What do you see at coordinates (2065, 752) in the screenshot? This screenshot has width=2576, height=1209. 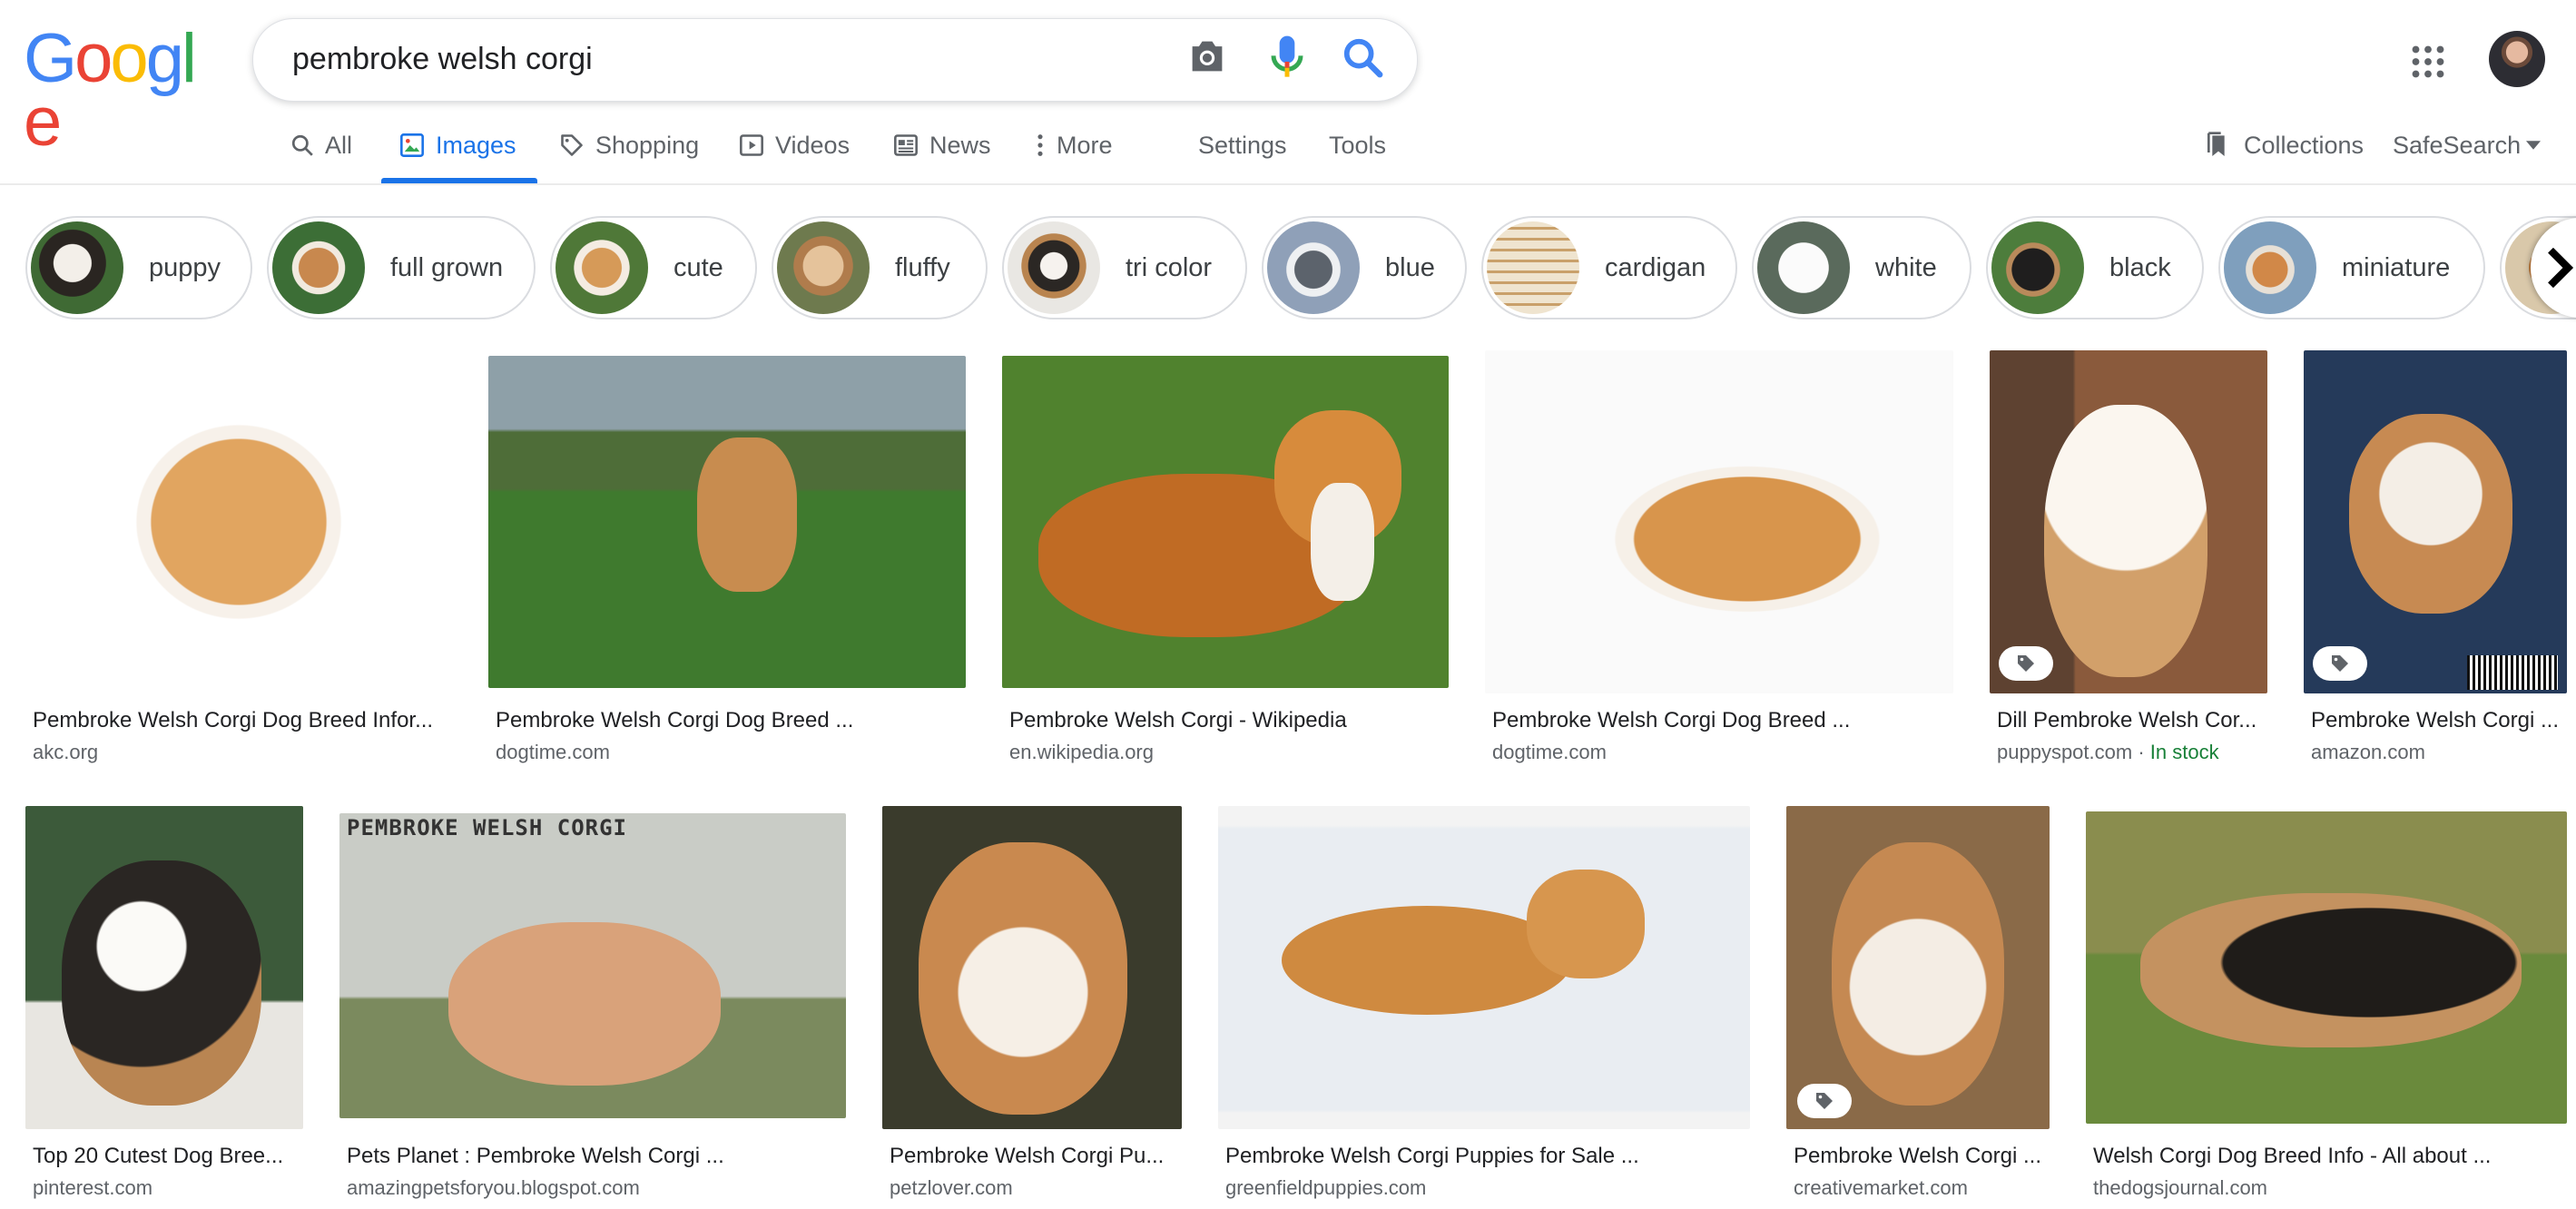 I see `result-source-domain: puppyspot.com` at bounding box center [2065, 752].